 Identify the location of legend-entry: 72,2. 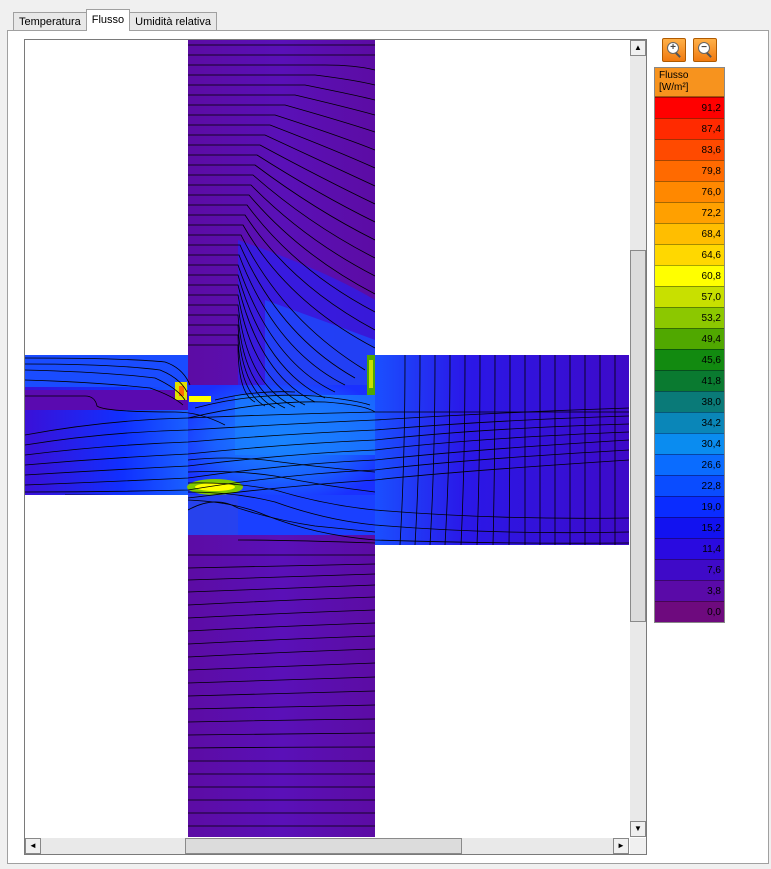
(689, 212).